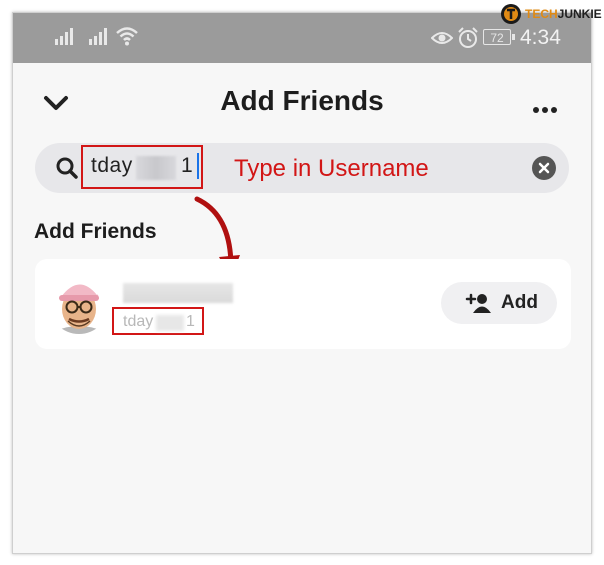  What do you see at coordinates (442, 40) in the screenshot?
I see `eye-icon` at bounding box center [442, 40].